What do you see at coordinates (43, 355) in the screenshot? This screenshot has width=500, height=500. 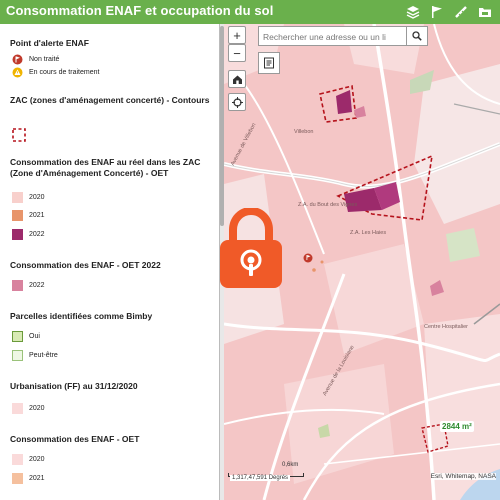 I see `legend-item-label: Peut-être` at bounding box center [43, 355].